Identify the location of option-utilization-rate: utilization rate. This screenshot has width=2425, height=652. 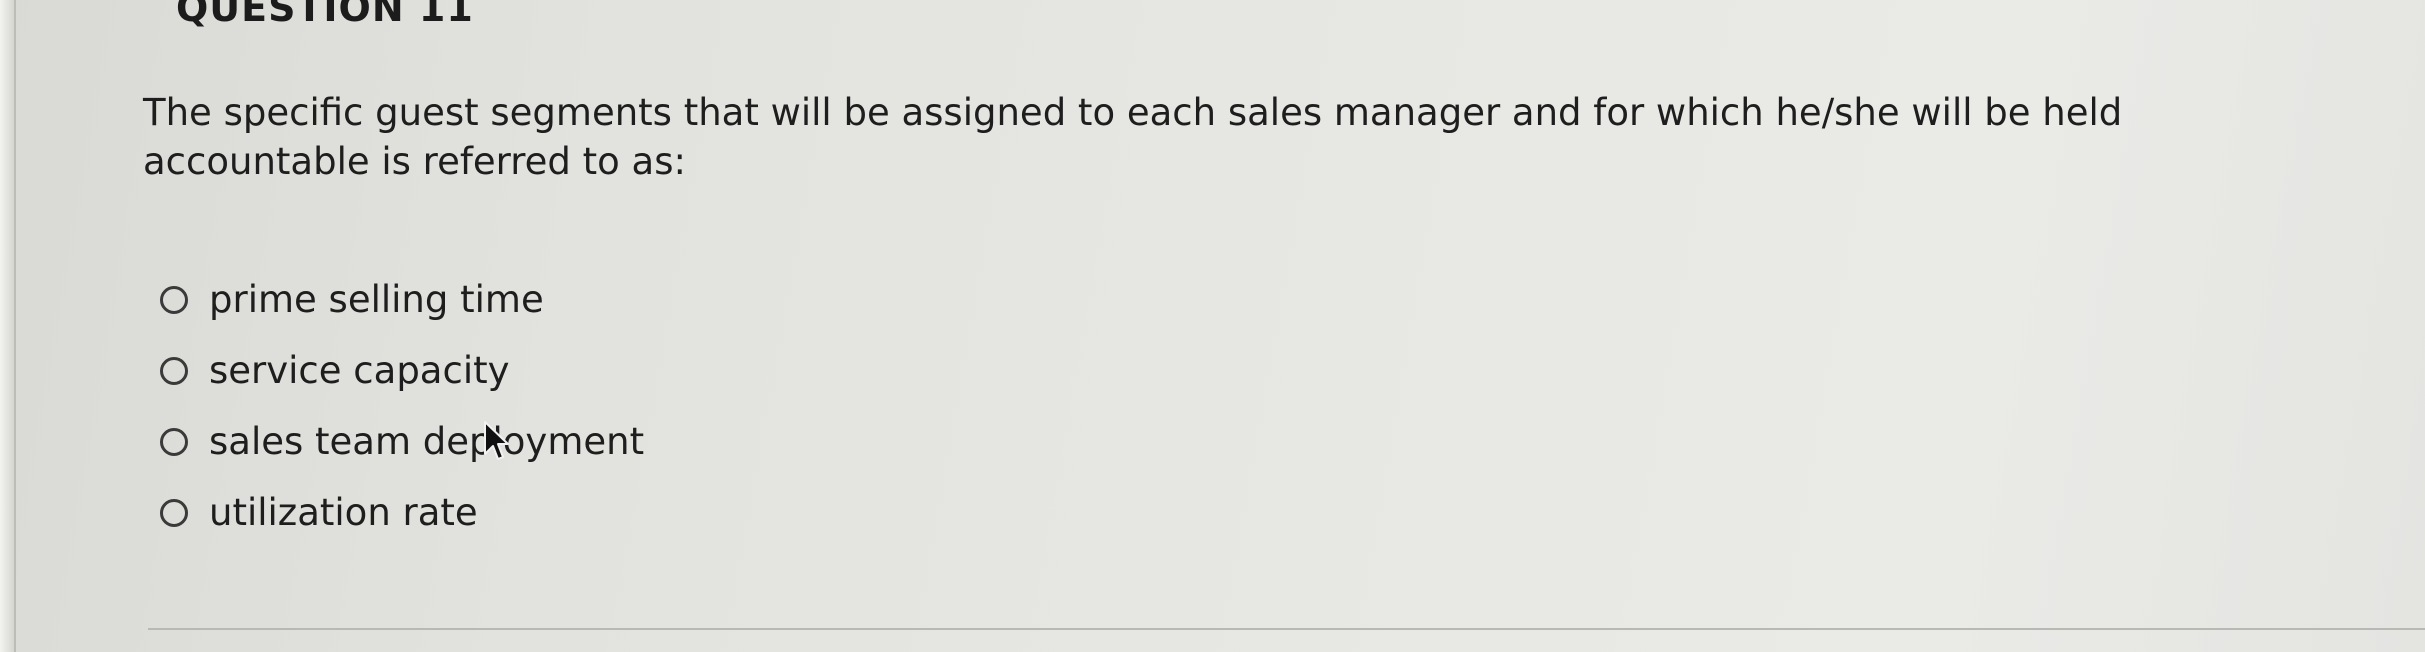
(402, 512).